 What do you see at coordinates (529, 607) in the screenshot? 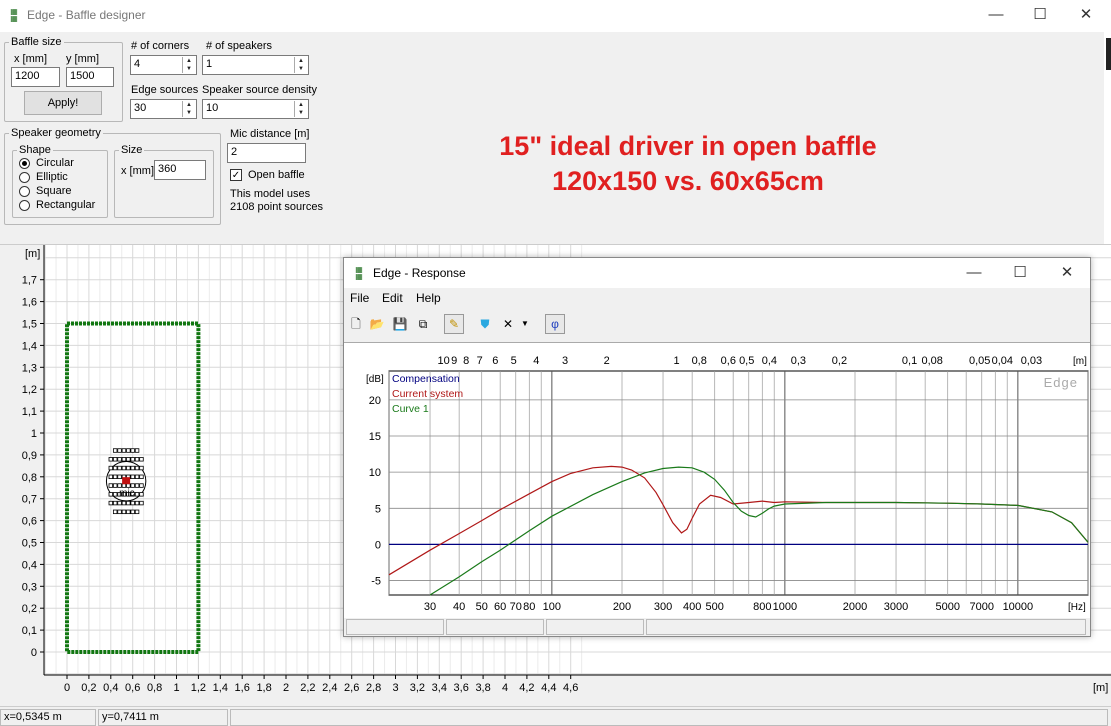
I see `chart-x-tick-label: 80` at bounding box center [529, 607].